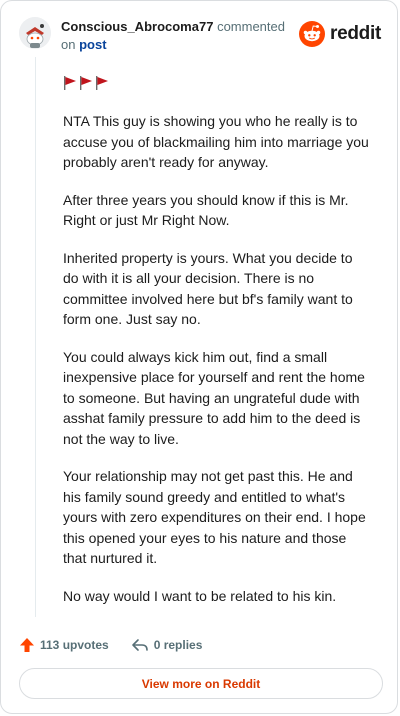 This screenshot has width=400, height=716. I want to click on reddit-wordmark: reddit, so click(355, 33).